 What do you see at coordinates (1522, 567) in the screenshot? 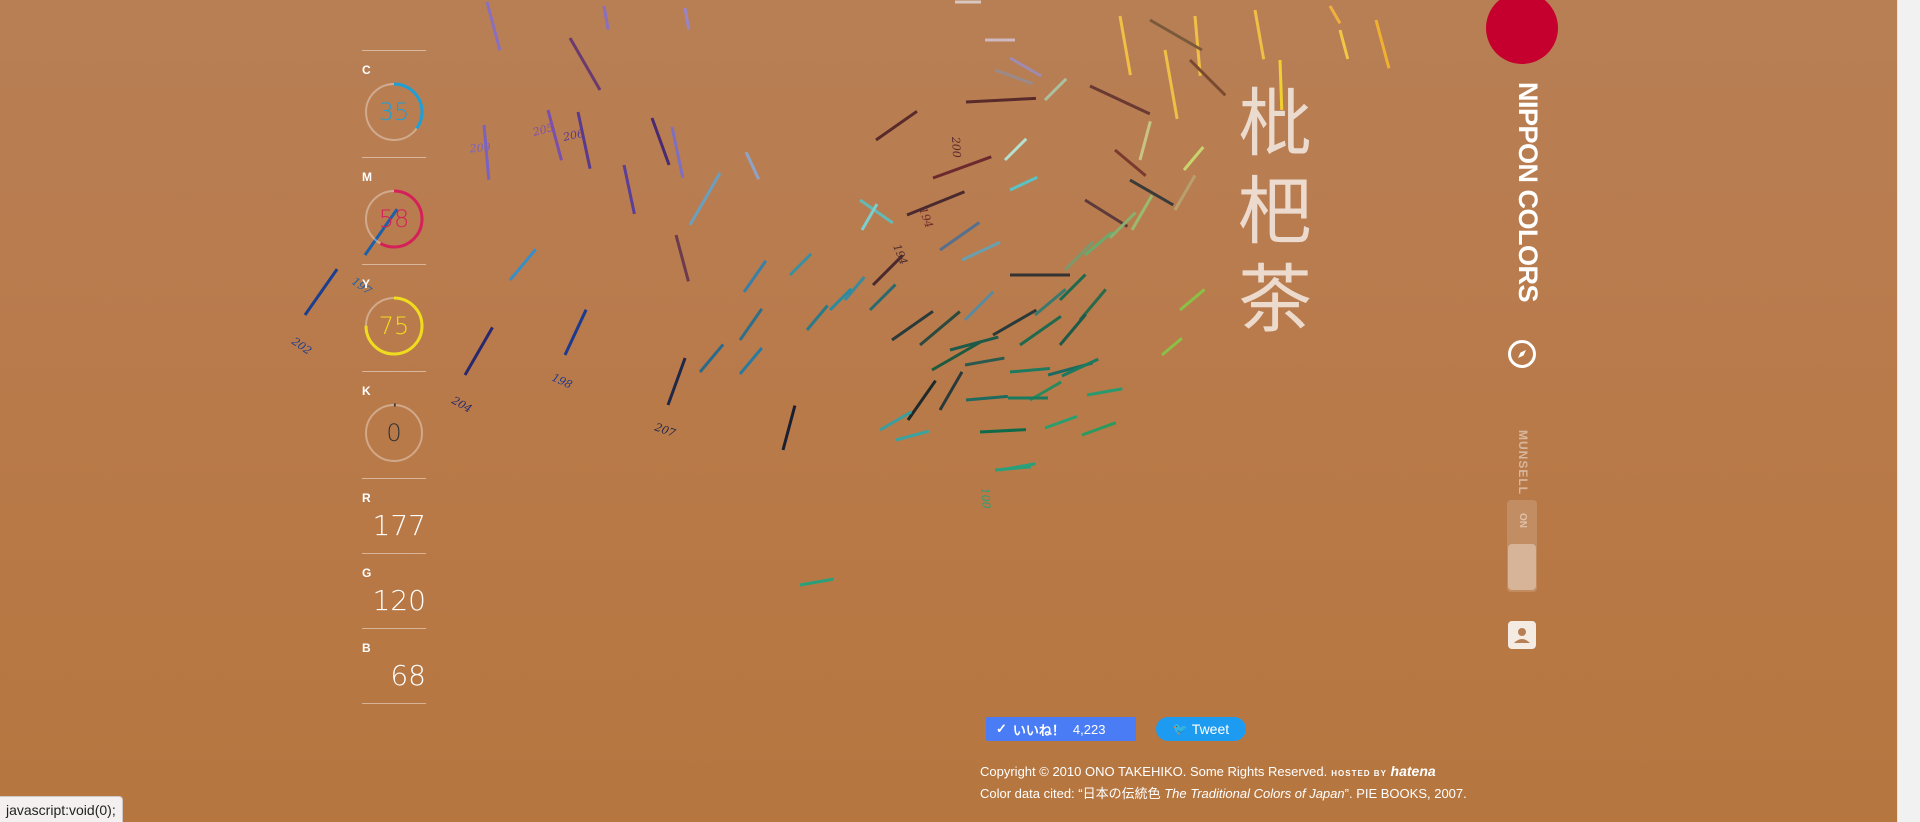
I see `toggle-knob` at bounding box center [1522, 567].